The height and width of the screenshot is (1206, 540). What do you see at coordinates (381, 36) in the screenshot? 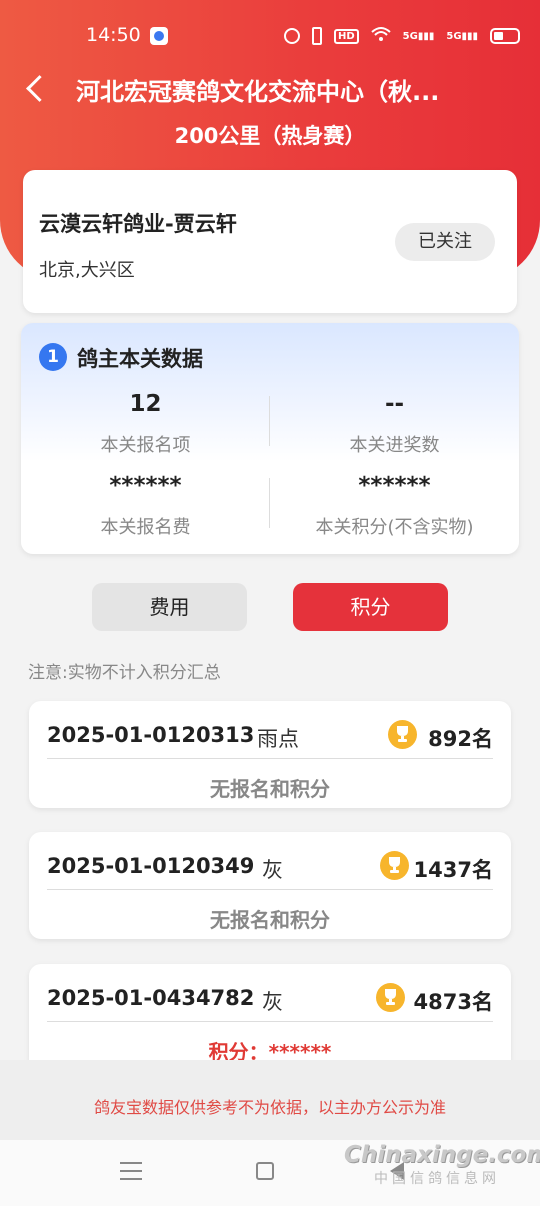
I see `wifi-icon` at bounding box center [381, 36].